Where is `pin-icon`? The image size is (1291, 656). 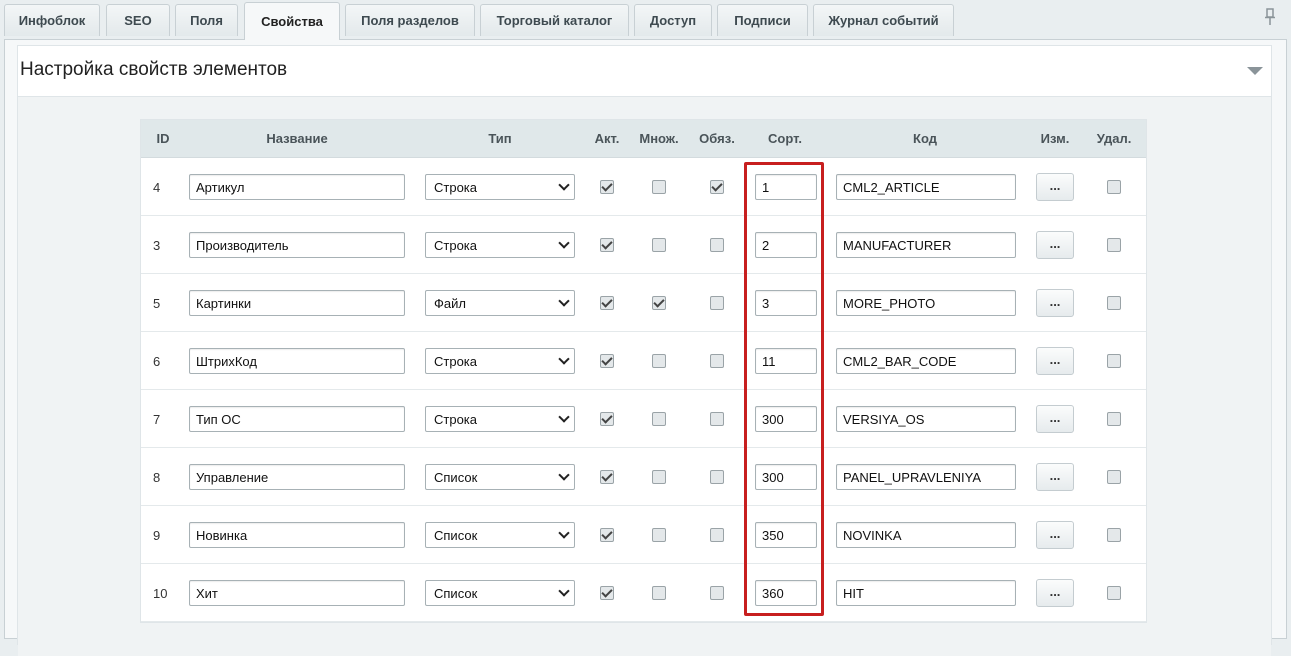
pin-icon is located at coordinates (1270, 17).